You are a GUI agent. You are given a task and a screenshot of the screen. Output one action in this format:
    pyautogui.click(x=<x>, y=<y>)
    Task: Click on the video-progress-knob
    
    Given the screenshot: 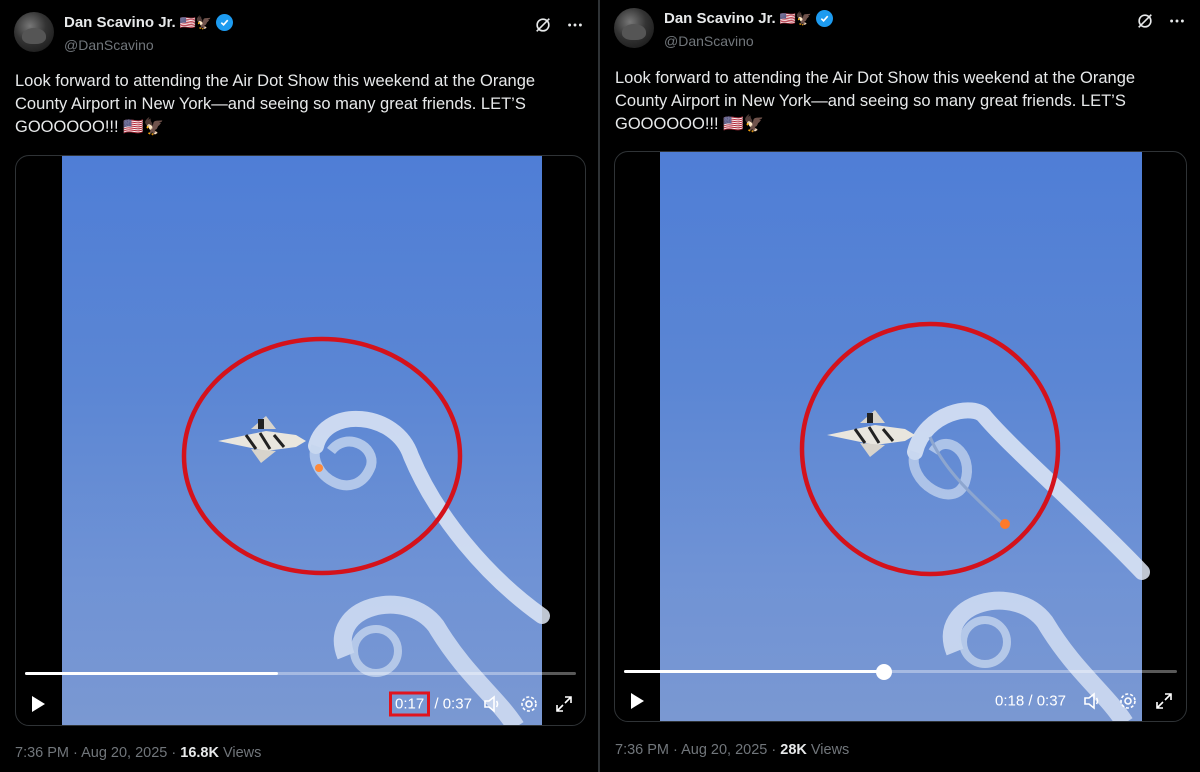 What is the action you would take?
    pyautogui.click(x=883, y=671)
    